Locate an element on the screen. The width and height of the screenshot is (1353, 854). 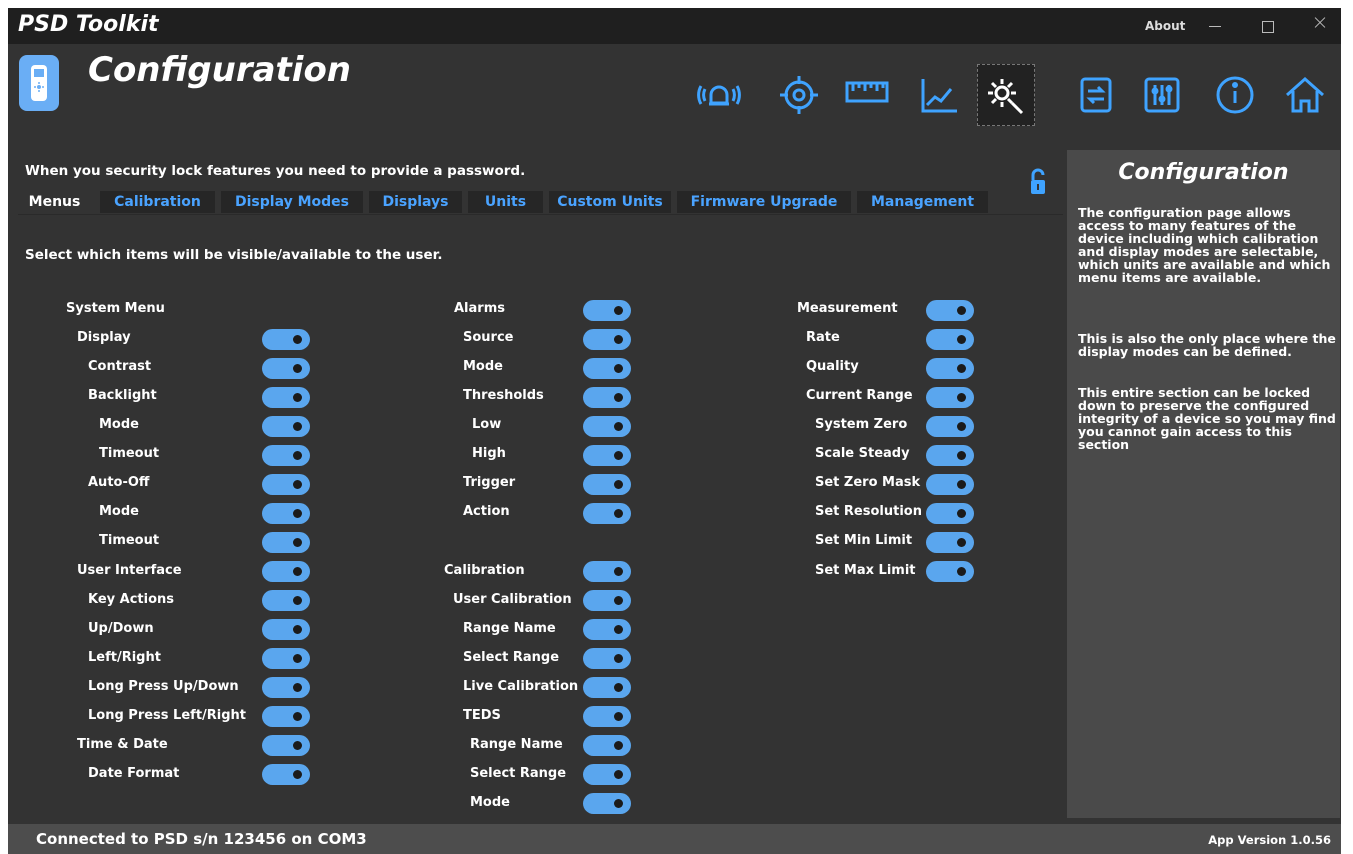
toggle-teds-range-name is located at coordinates (607, 745).